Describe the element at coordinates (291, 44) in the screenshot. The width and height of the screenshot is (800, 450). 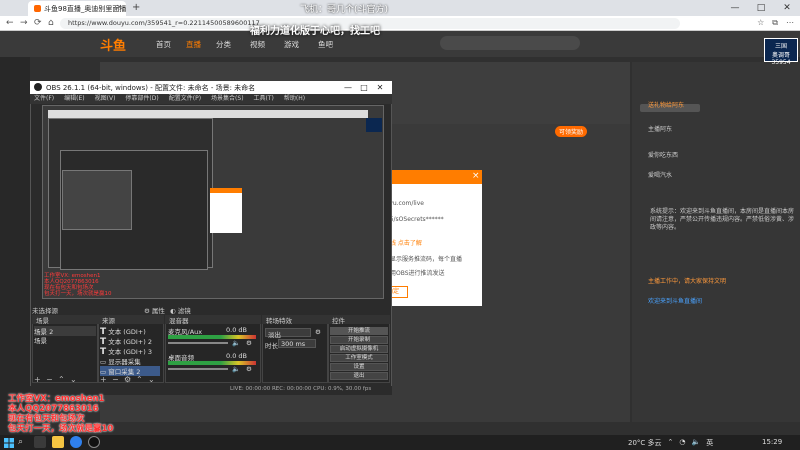
I see `nav-games: 游戏` at that location.